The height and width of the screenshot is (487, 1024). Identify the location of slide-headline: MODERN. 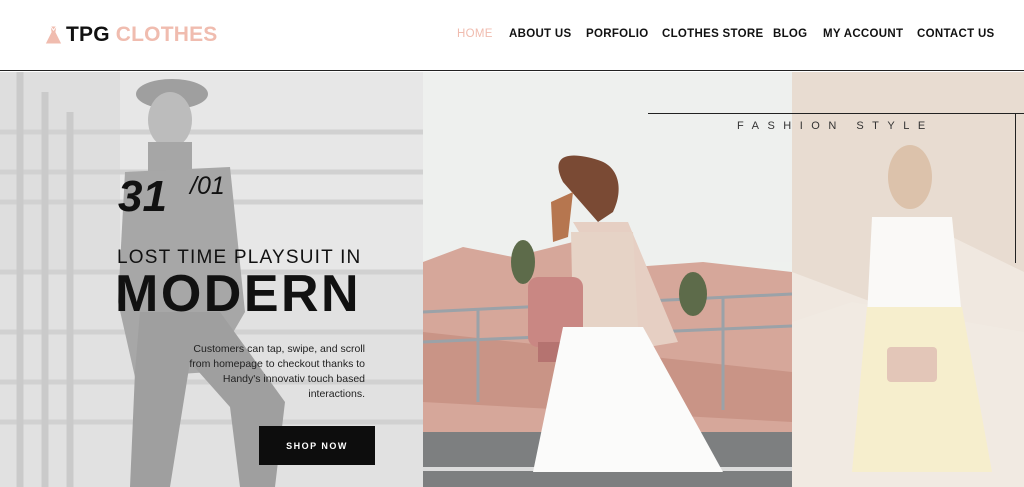
(238, 294).